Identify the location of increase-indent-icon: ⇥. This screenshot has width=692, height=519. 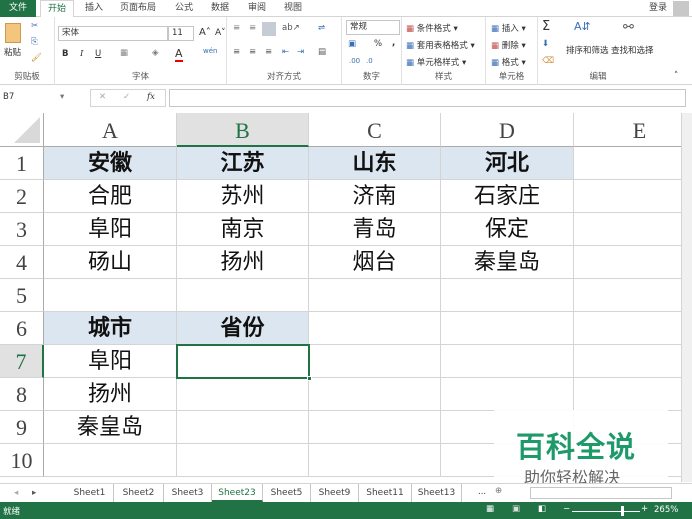
(300, 52).